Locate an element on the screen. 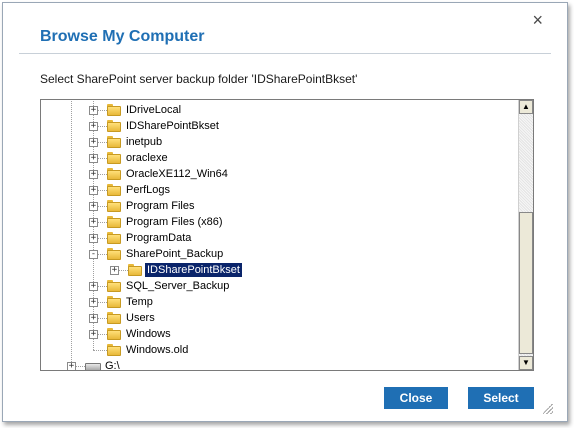 The image size is (574, 428). title-divider is located at coordinates (285, 53).